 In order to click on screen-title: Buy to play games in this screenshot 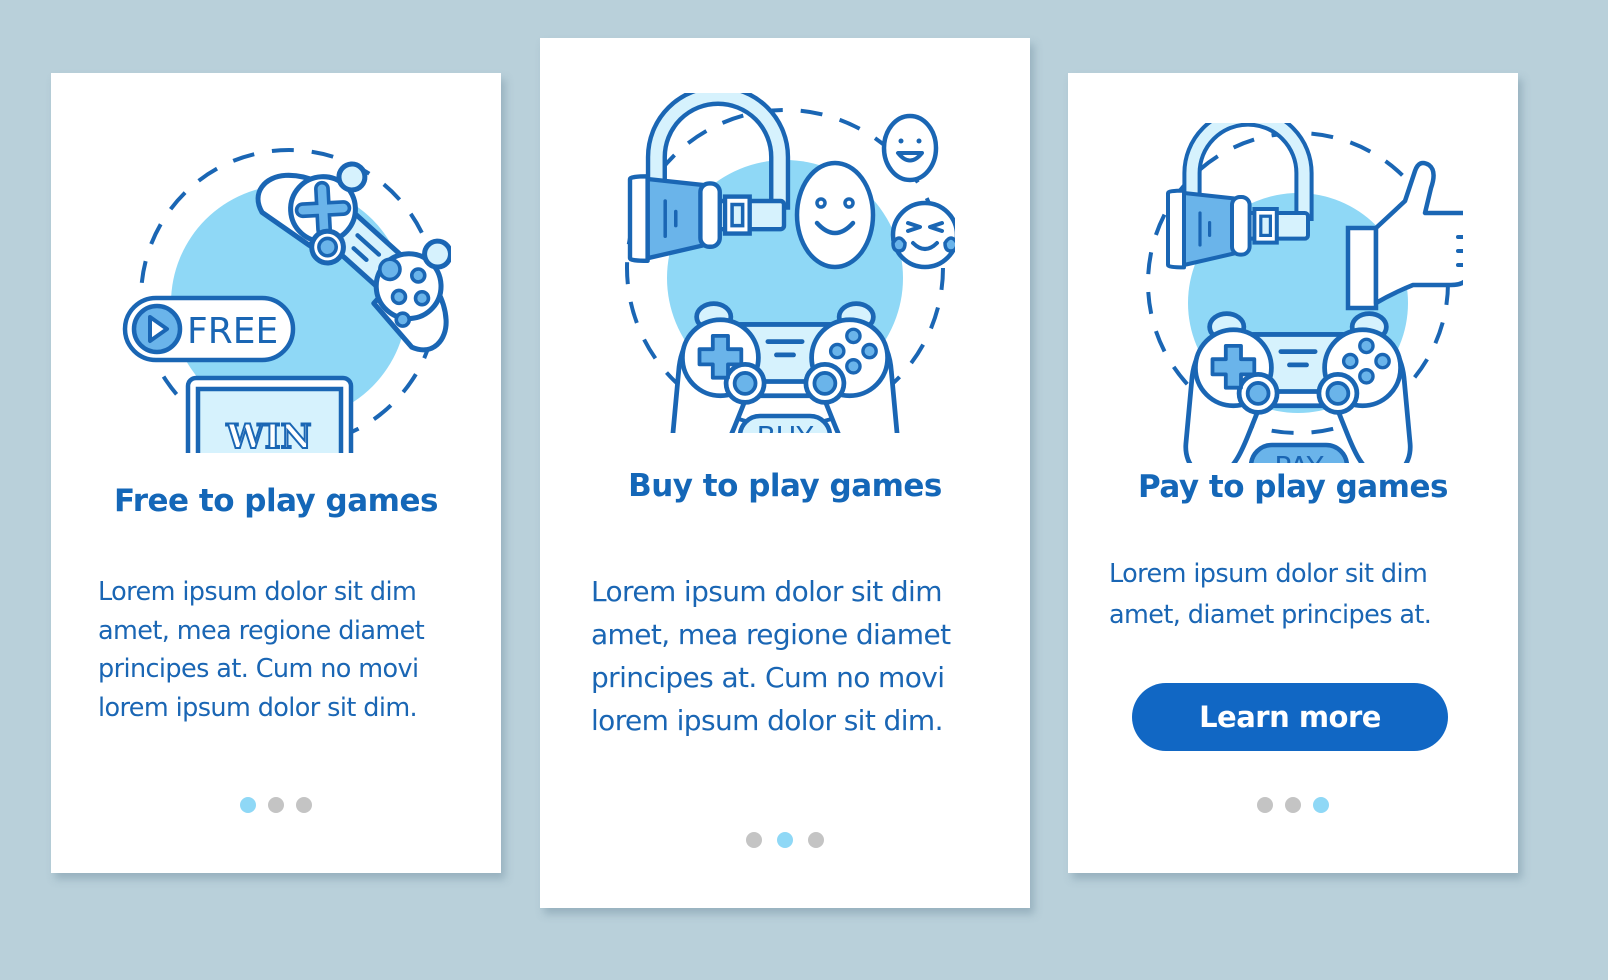, I will do `click(785, 486)`.